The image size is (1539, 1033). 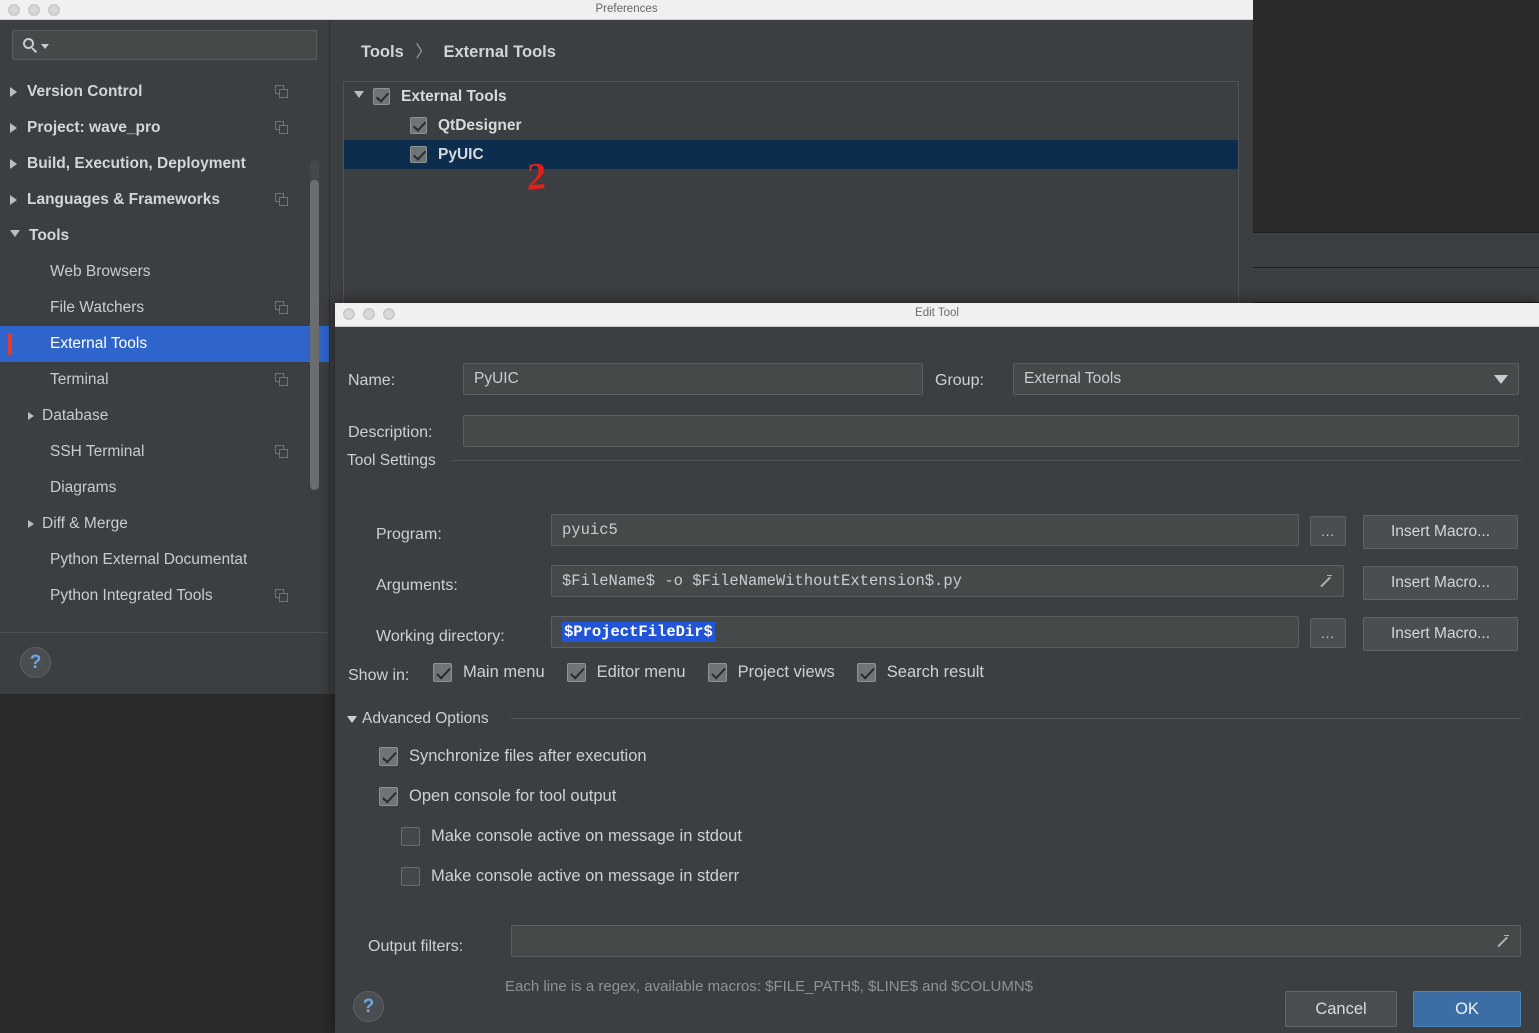 What do you see at coordinates (791, 125) in the screenshot?
I see `tree-row: QtDesigner` at bounding box center [791, 125].